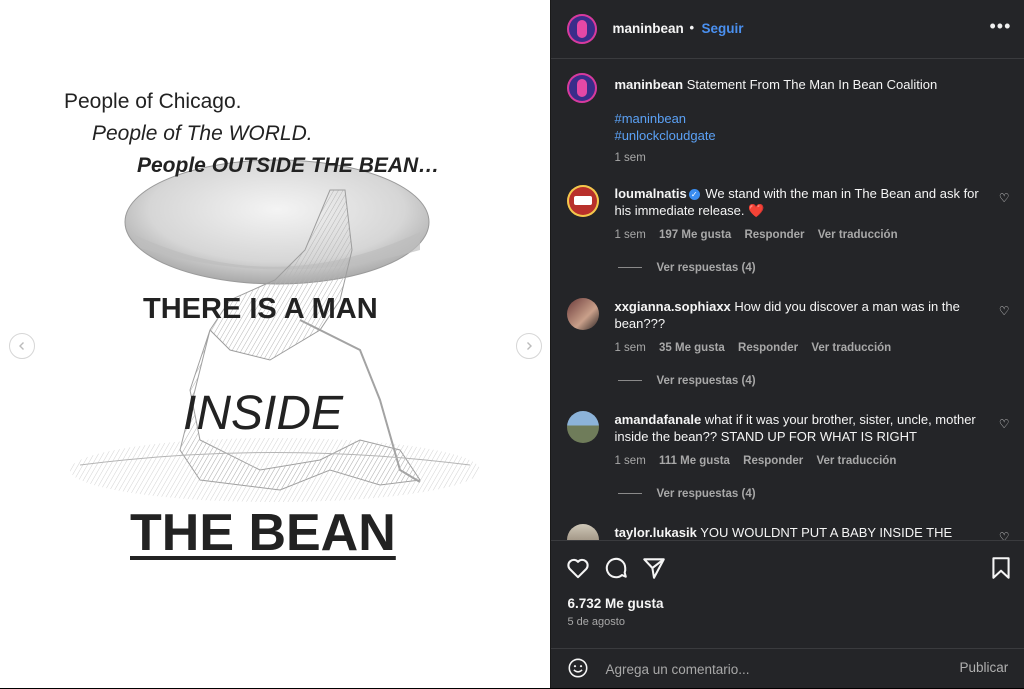 The width and height of the screenshot is (1024, 689). I want to click on caption-time: 1 sem, so click(630, 158).